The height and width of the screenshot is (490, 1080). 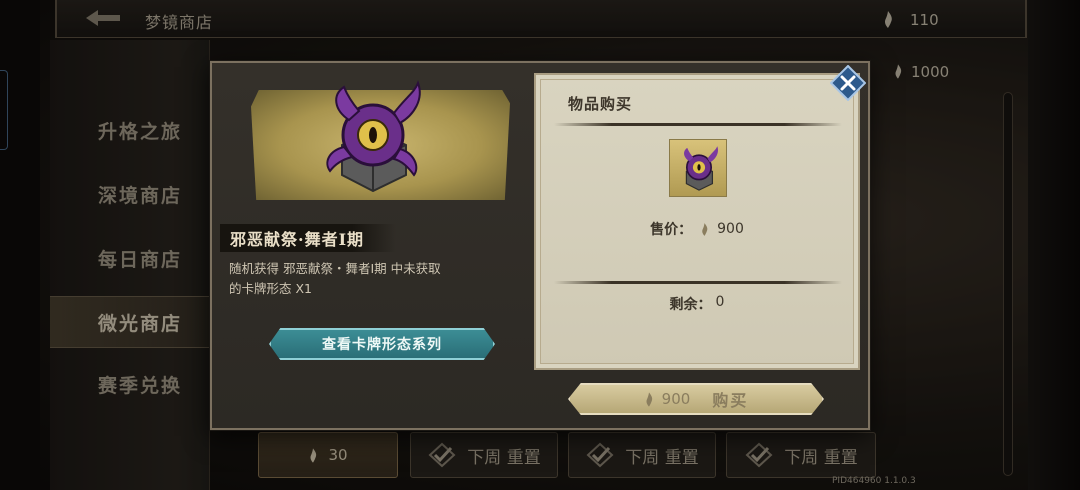 I want to click on remaining-row: 剩余： 0, so click(x=697, y=304).